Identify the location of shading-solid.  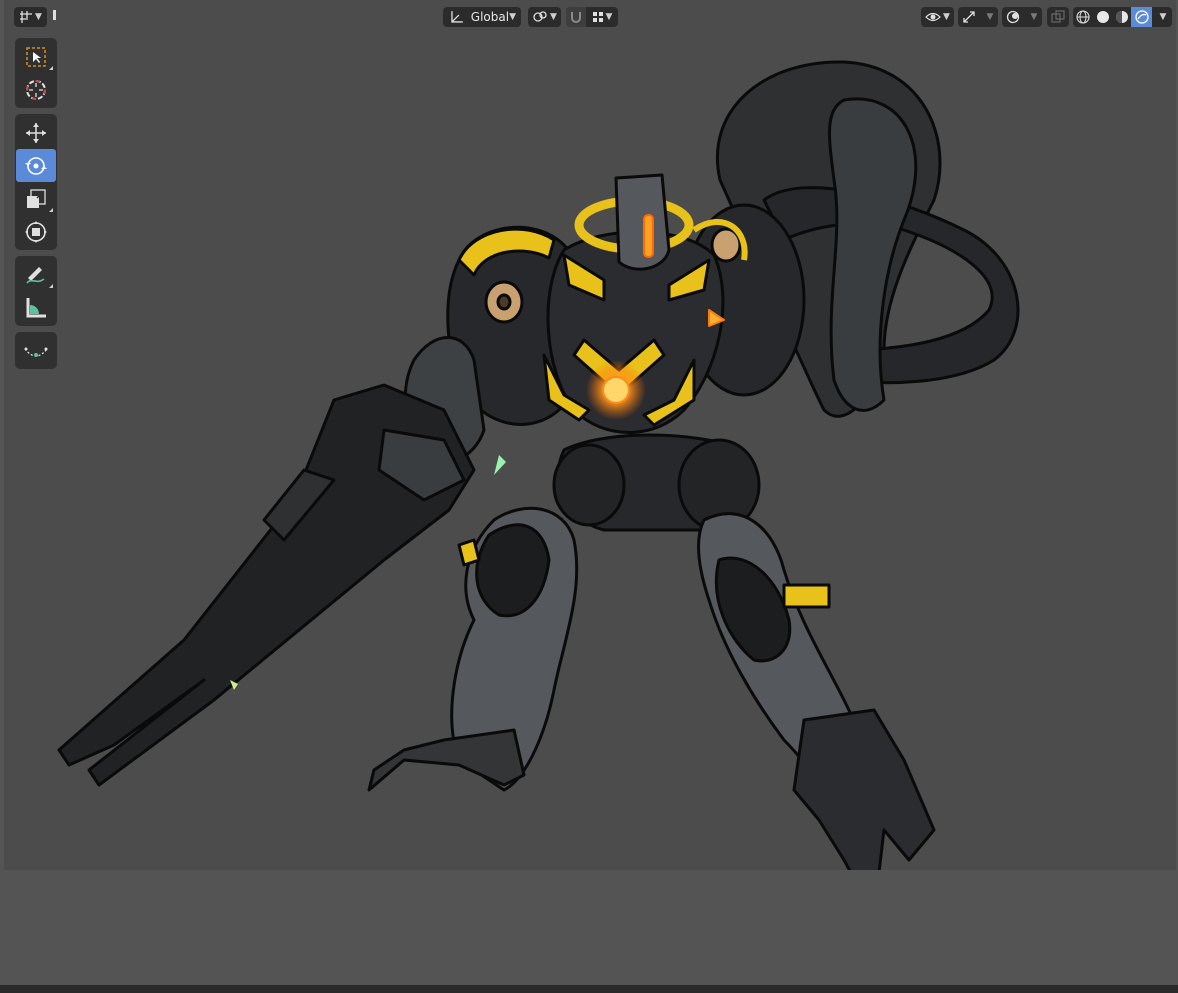
(1102, 17).